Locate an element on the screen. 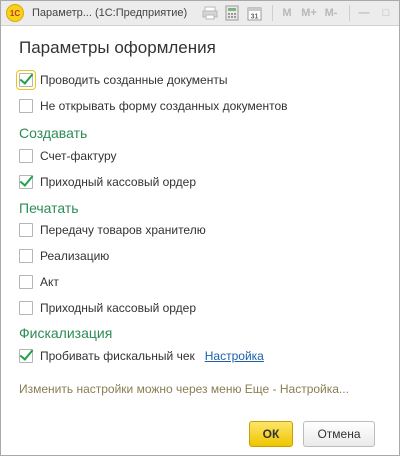 The width and height of the screenshot is (400, 456). option-fiscal-receipt: Пробивать фискальный чек Настройка is located at coordinates (141, 356).